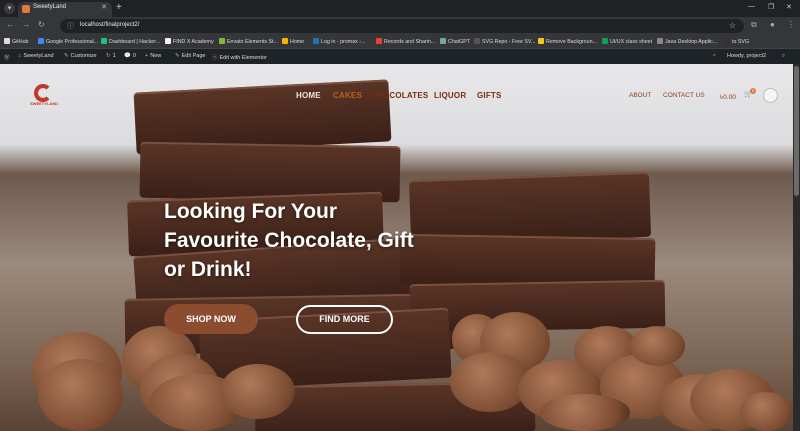  Describe the element at coordinates (20, 56) in the screenshot. I see `home-icon: ⌂` at that location.